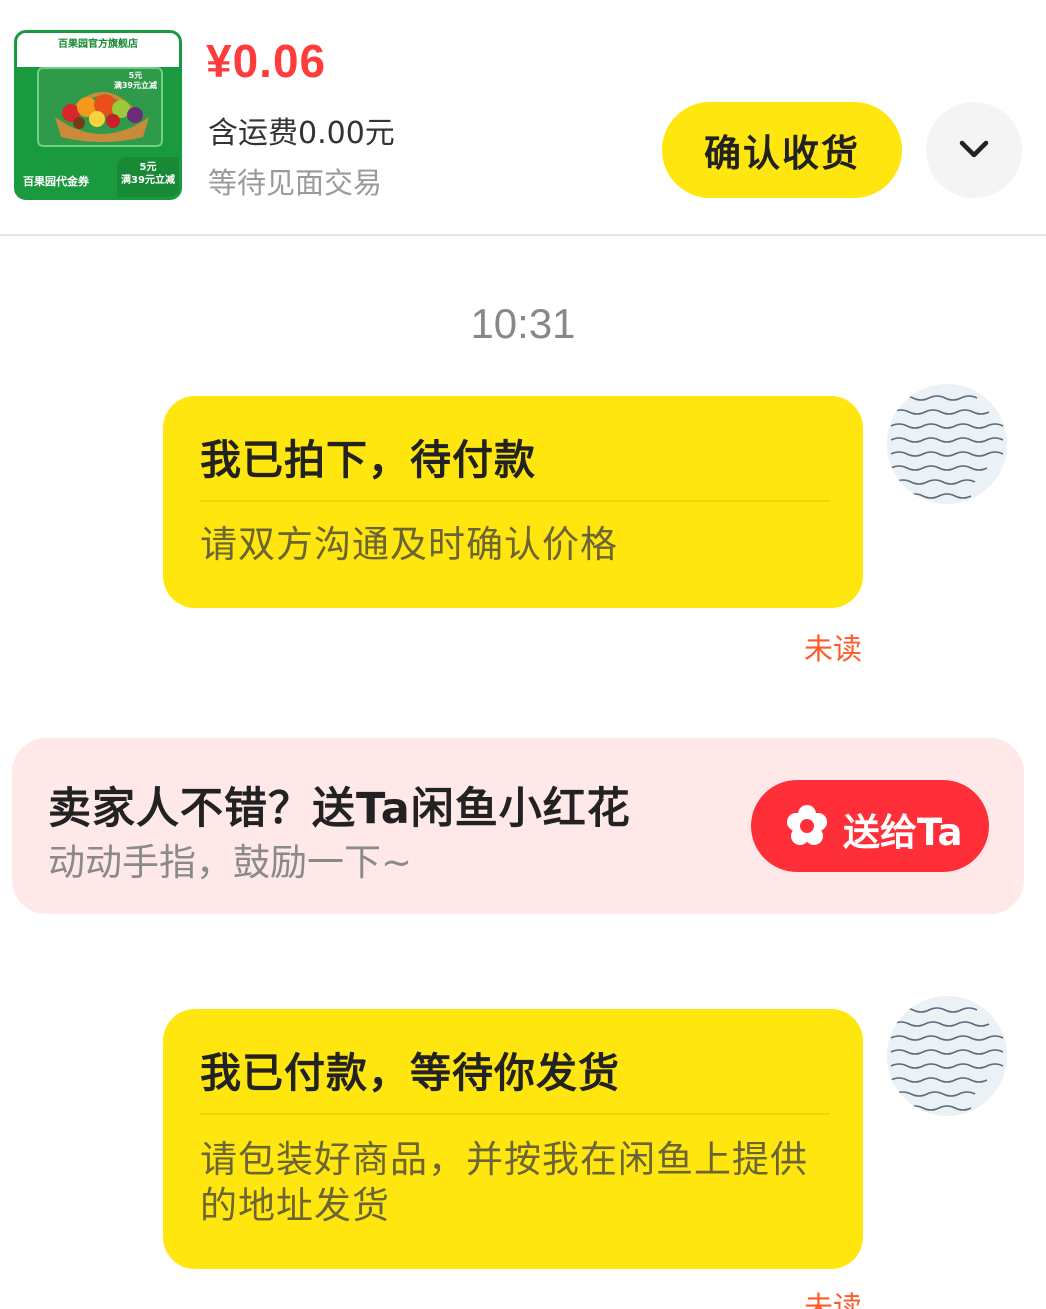 The width and height of the screenshot is (1046, 1309). I want to click on voucher-deal-condition: 满39元立减, so click(148, 180).